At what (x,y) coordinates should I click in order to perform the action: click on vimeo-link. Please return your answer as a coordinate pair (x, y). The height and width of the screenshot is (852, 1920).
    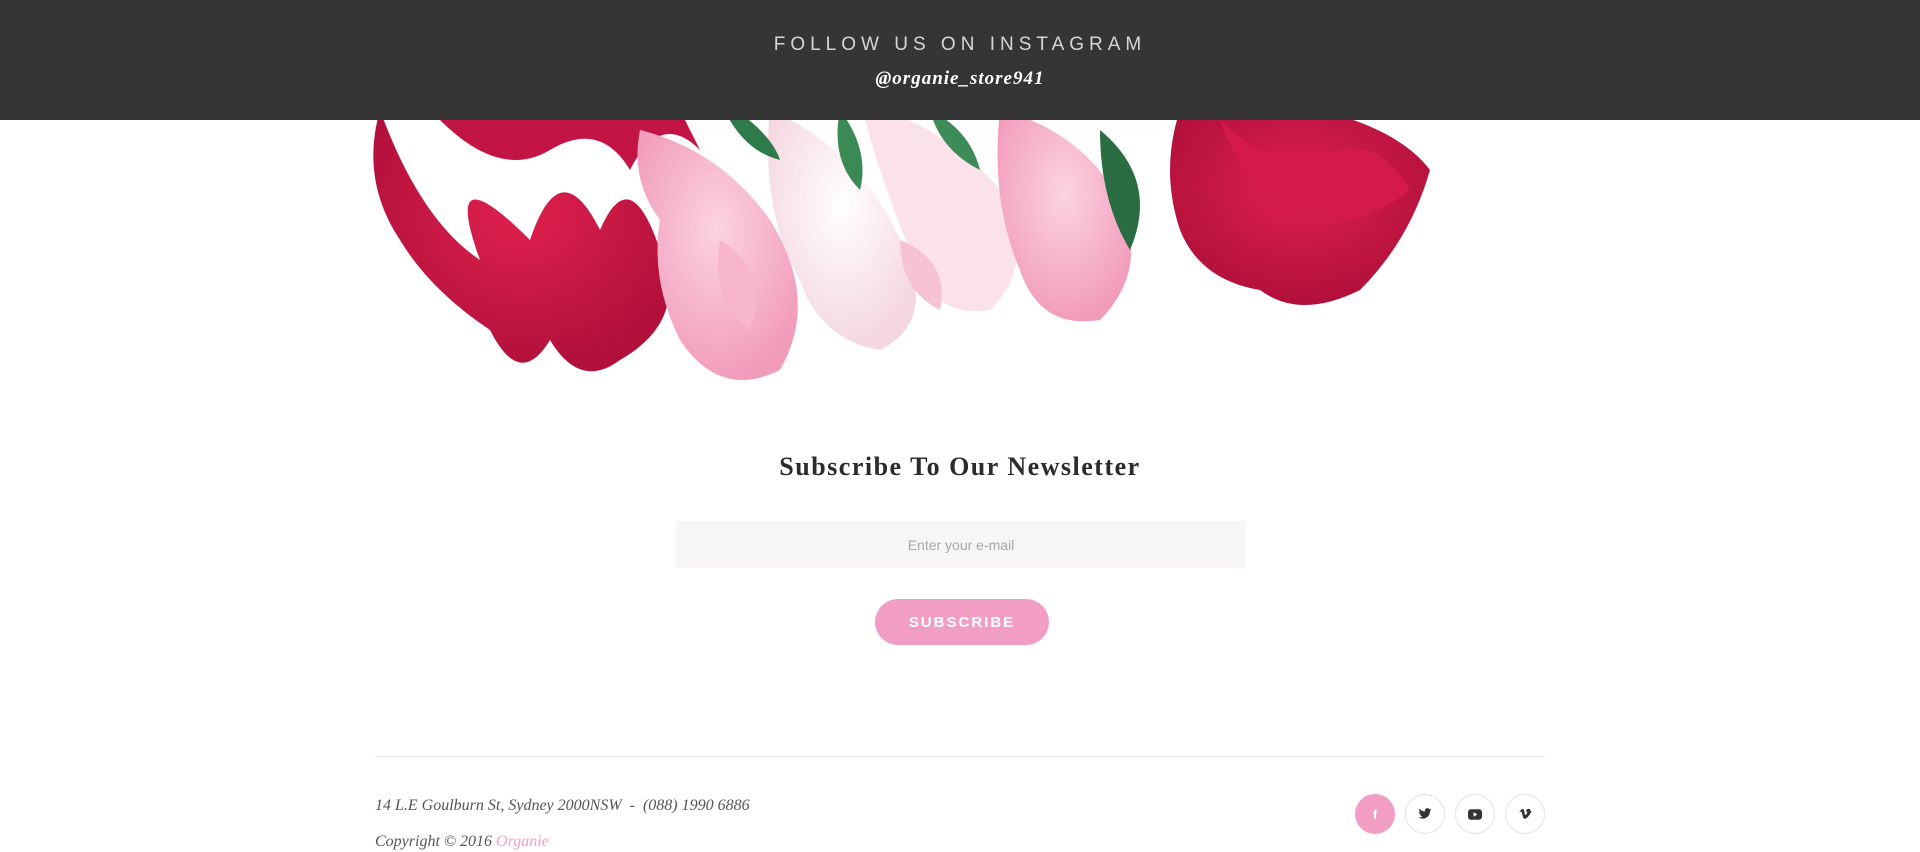
    Looking at the image, I should click on (1525, 814).